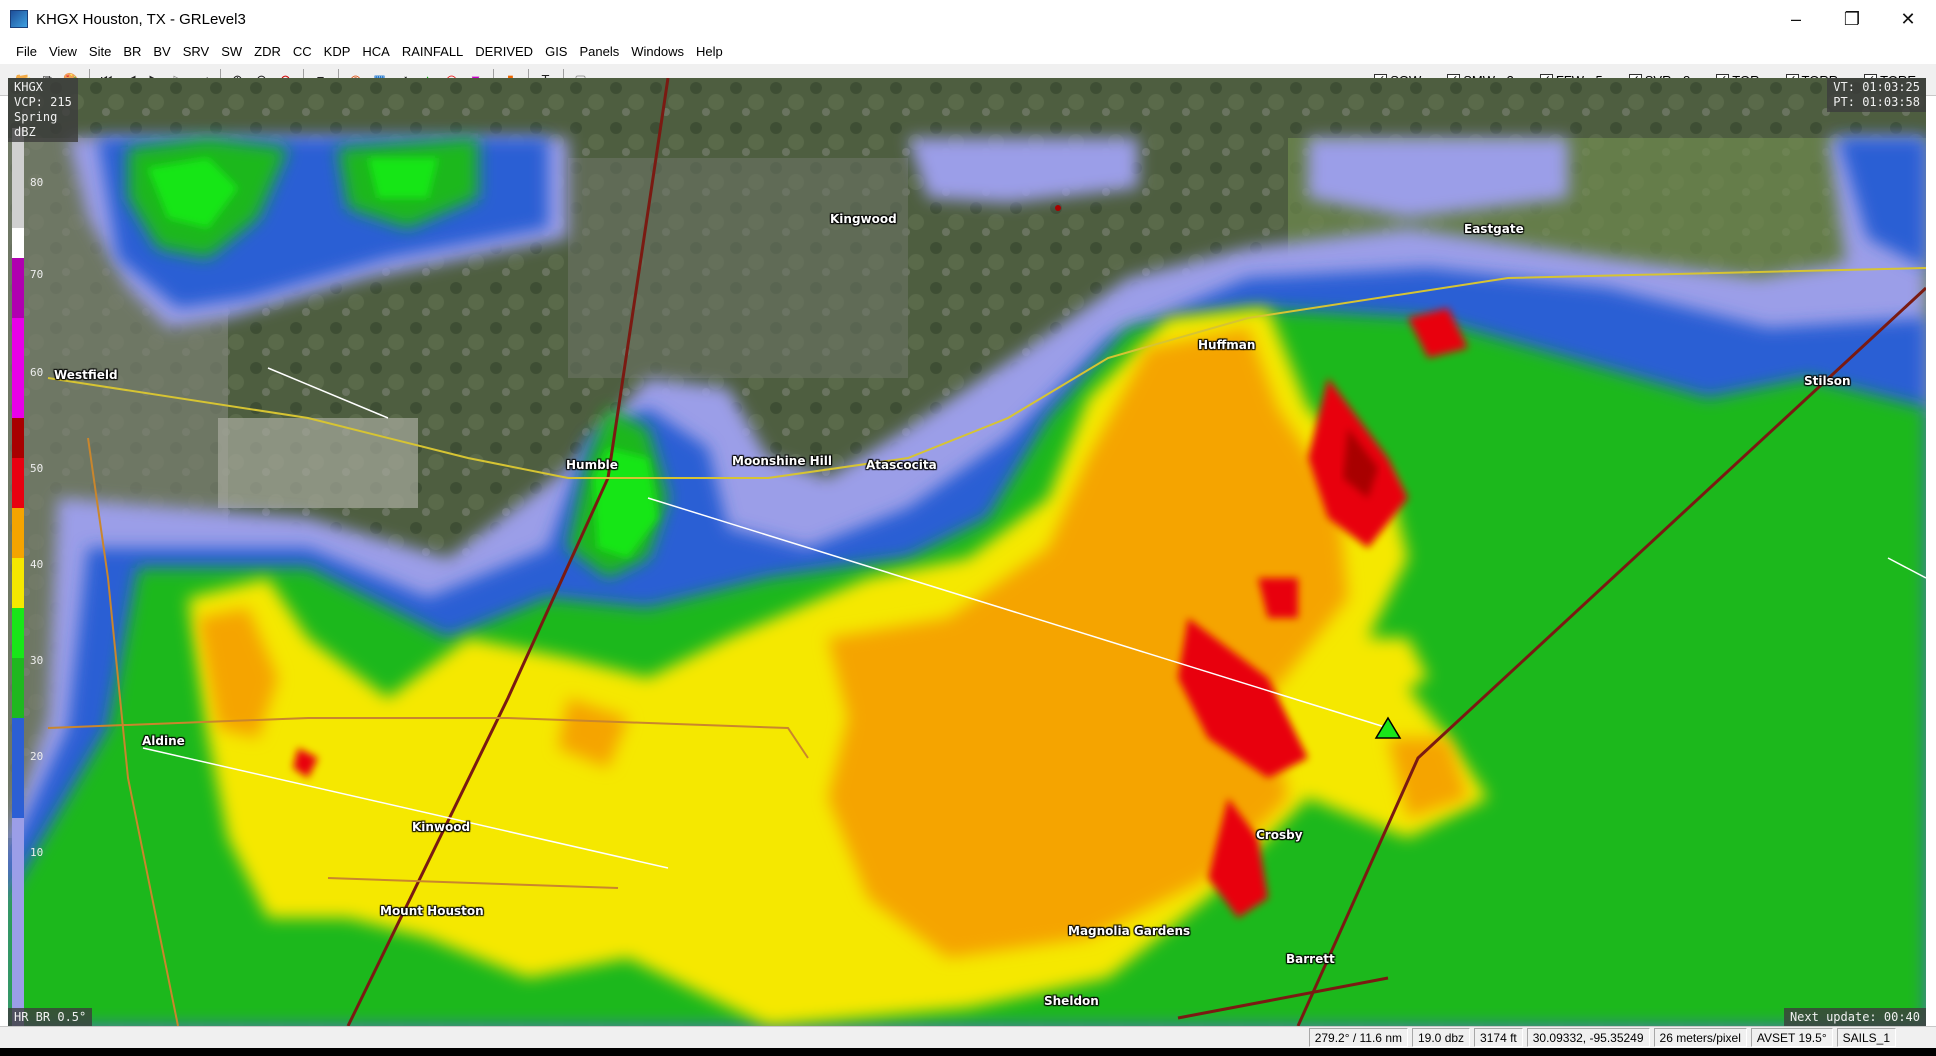  What do you see at coordinates (1129, 931) in the screenshot?
I see `place-magnolia-gardens: Magnolia Gardens` at bounding box center [1129, 931].